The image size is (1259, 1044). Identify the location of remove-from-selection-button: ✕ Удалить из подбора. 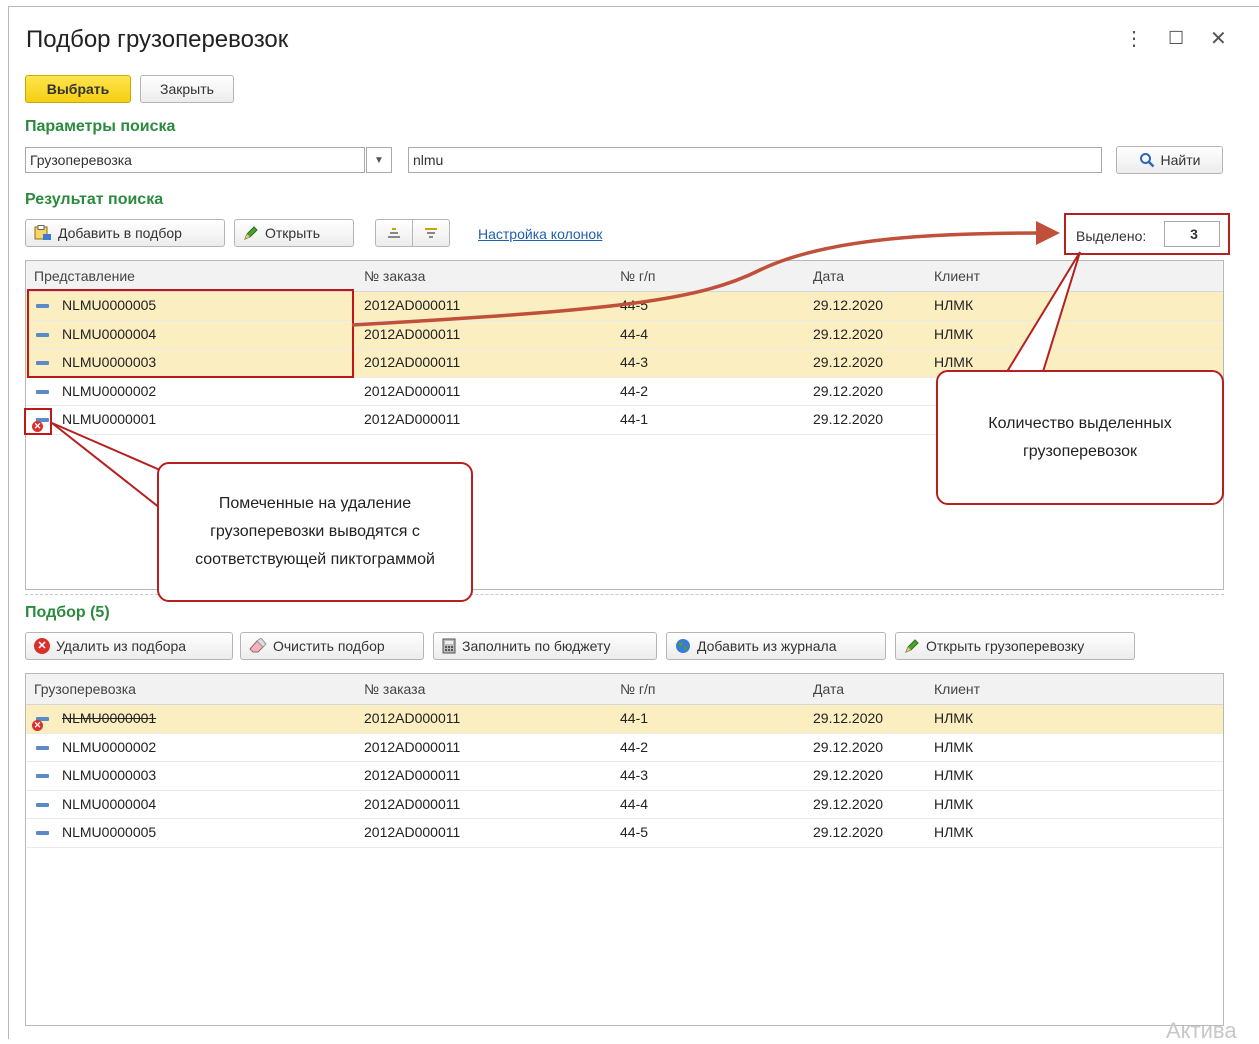
(129, 646).